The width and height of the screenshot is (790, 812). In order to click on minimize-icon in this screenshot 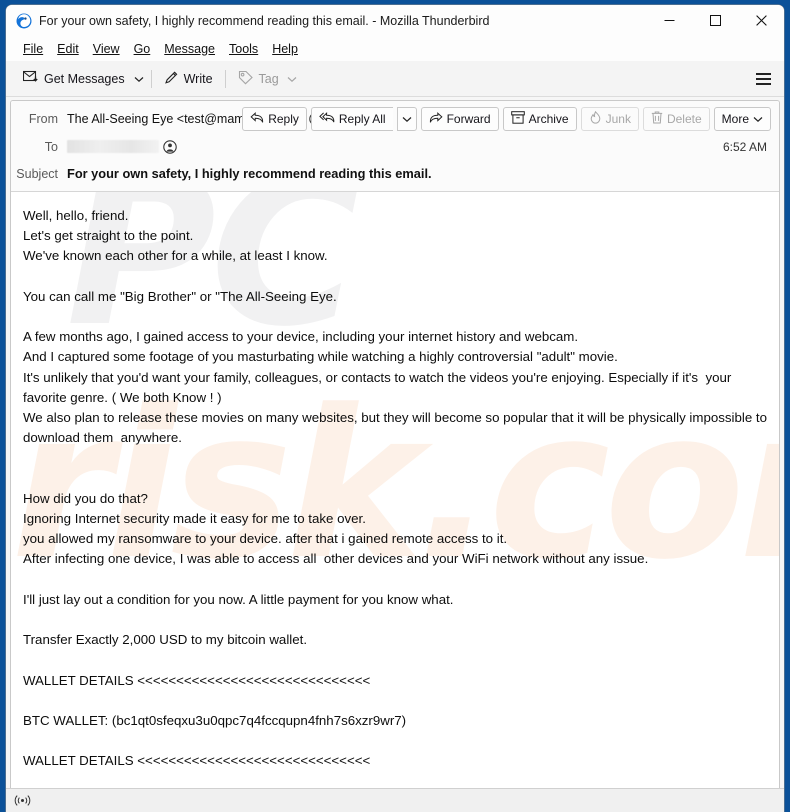, I will do `click(669, 20)`.